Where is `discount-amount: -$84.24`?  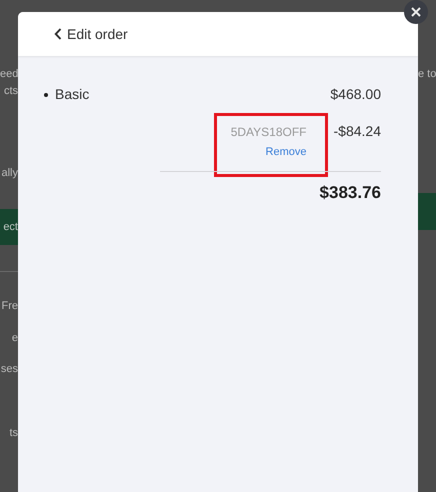 discount-amount: -$84.24 is located at coordinates (357, 131).